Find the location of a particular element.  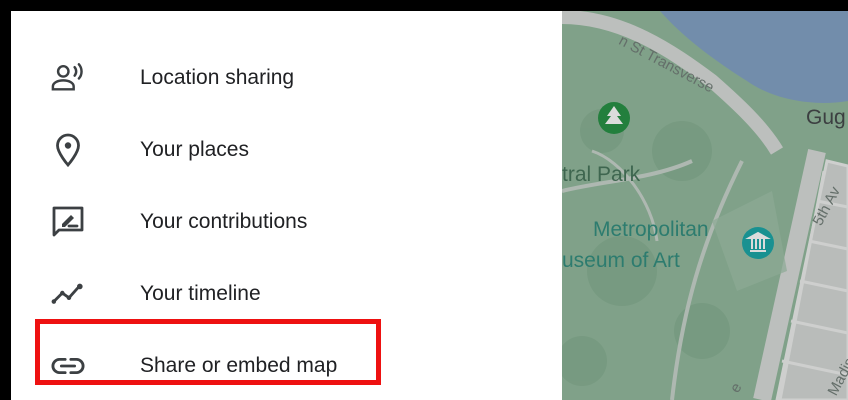

menu-item-label: Location sharing is located at coordinates (217, 77).